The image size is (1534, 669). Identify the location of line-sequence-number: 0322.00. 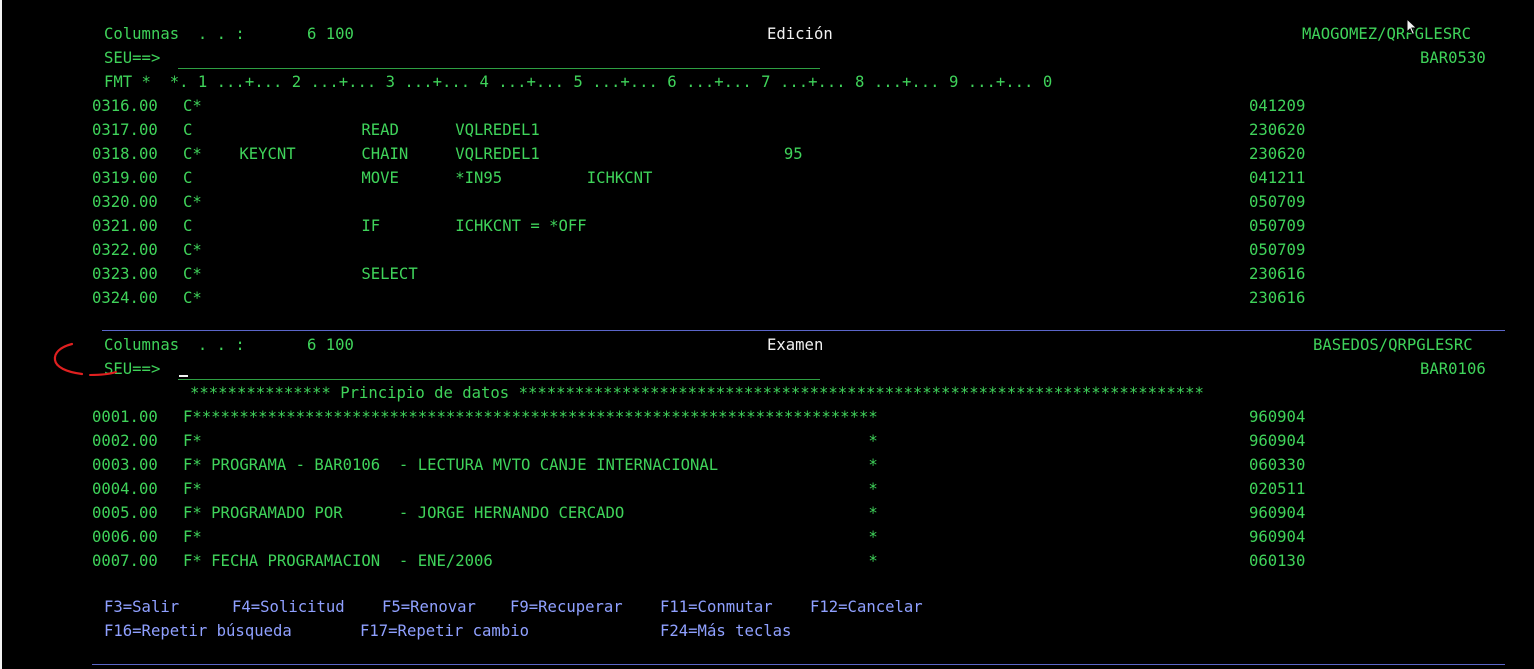
(125, 250).